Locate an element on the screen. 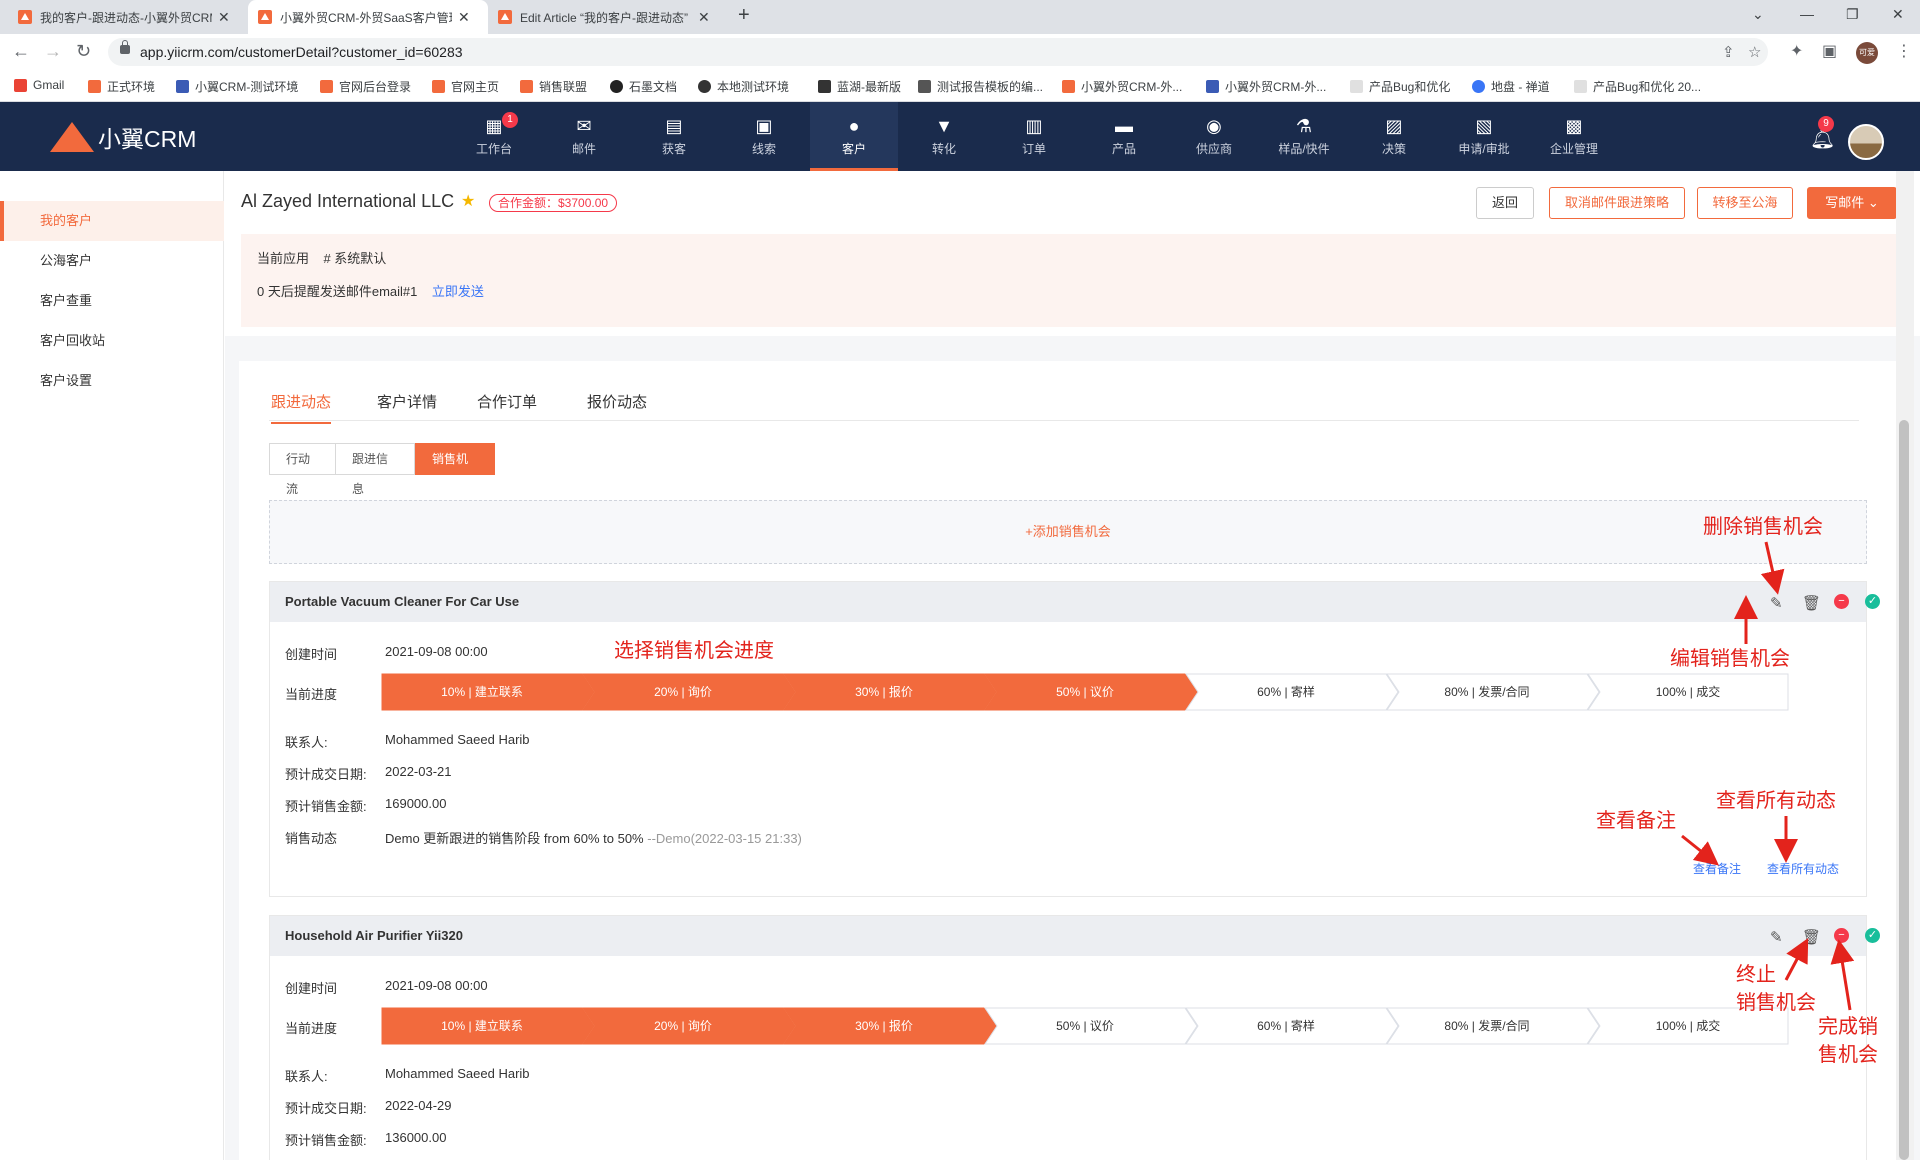 The image size is (1920, 1160). nav-samples: ⚗ 样品/快件 is located at coordinates (1304, 136).